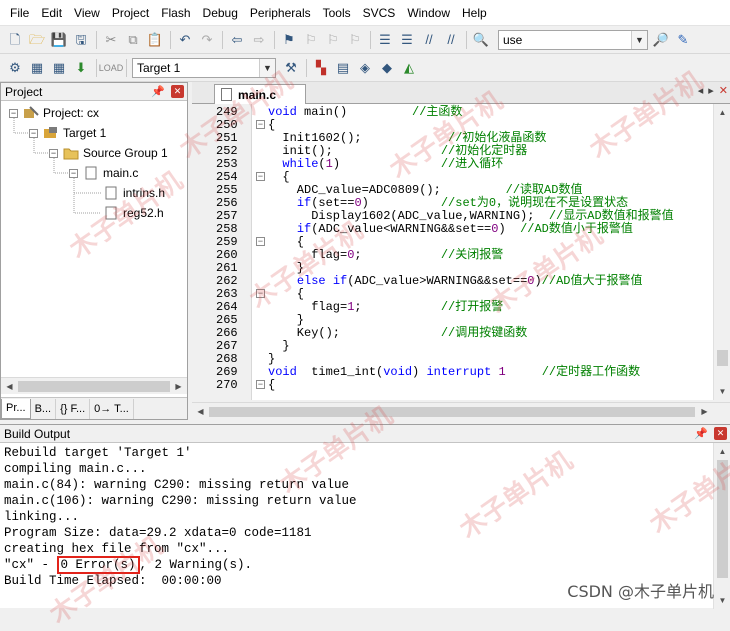  What do you see at coordinates (175, 13) in the screenshot?
I see `menu-flash: Flash` at bounding box center [175, 13].